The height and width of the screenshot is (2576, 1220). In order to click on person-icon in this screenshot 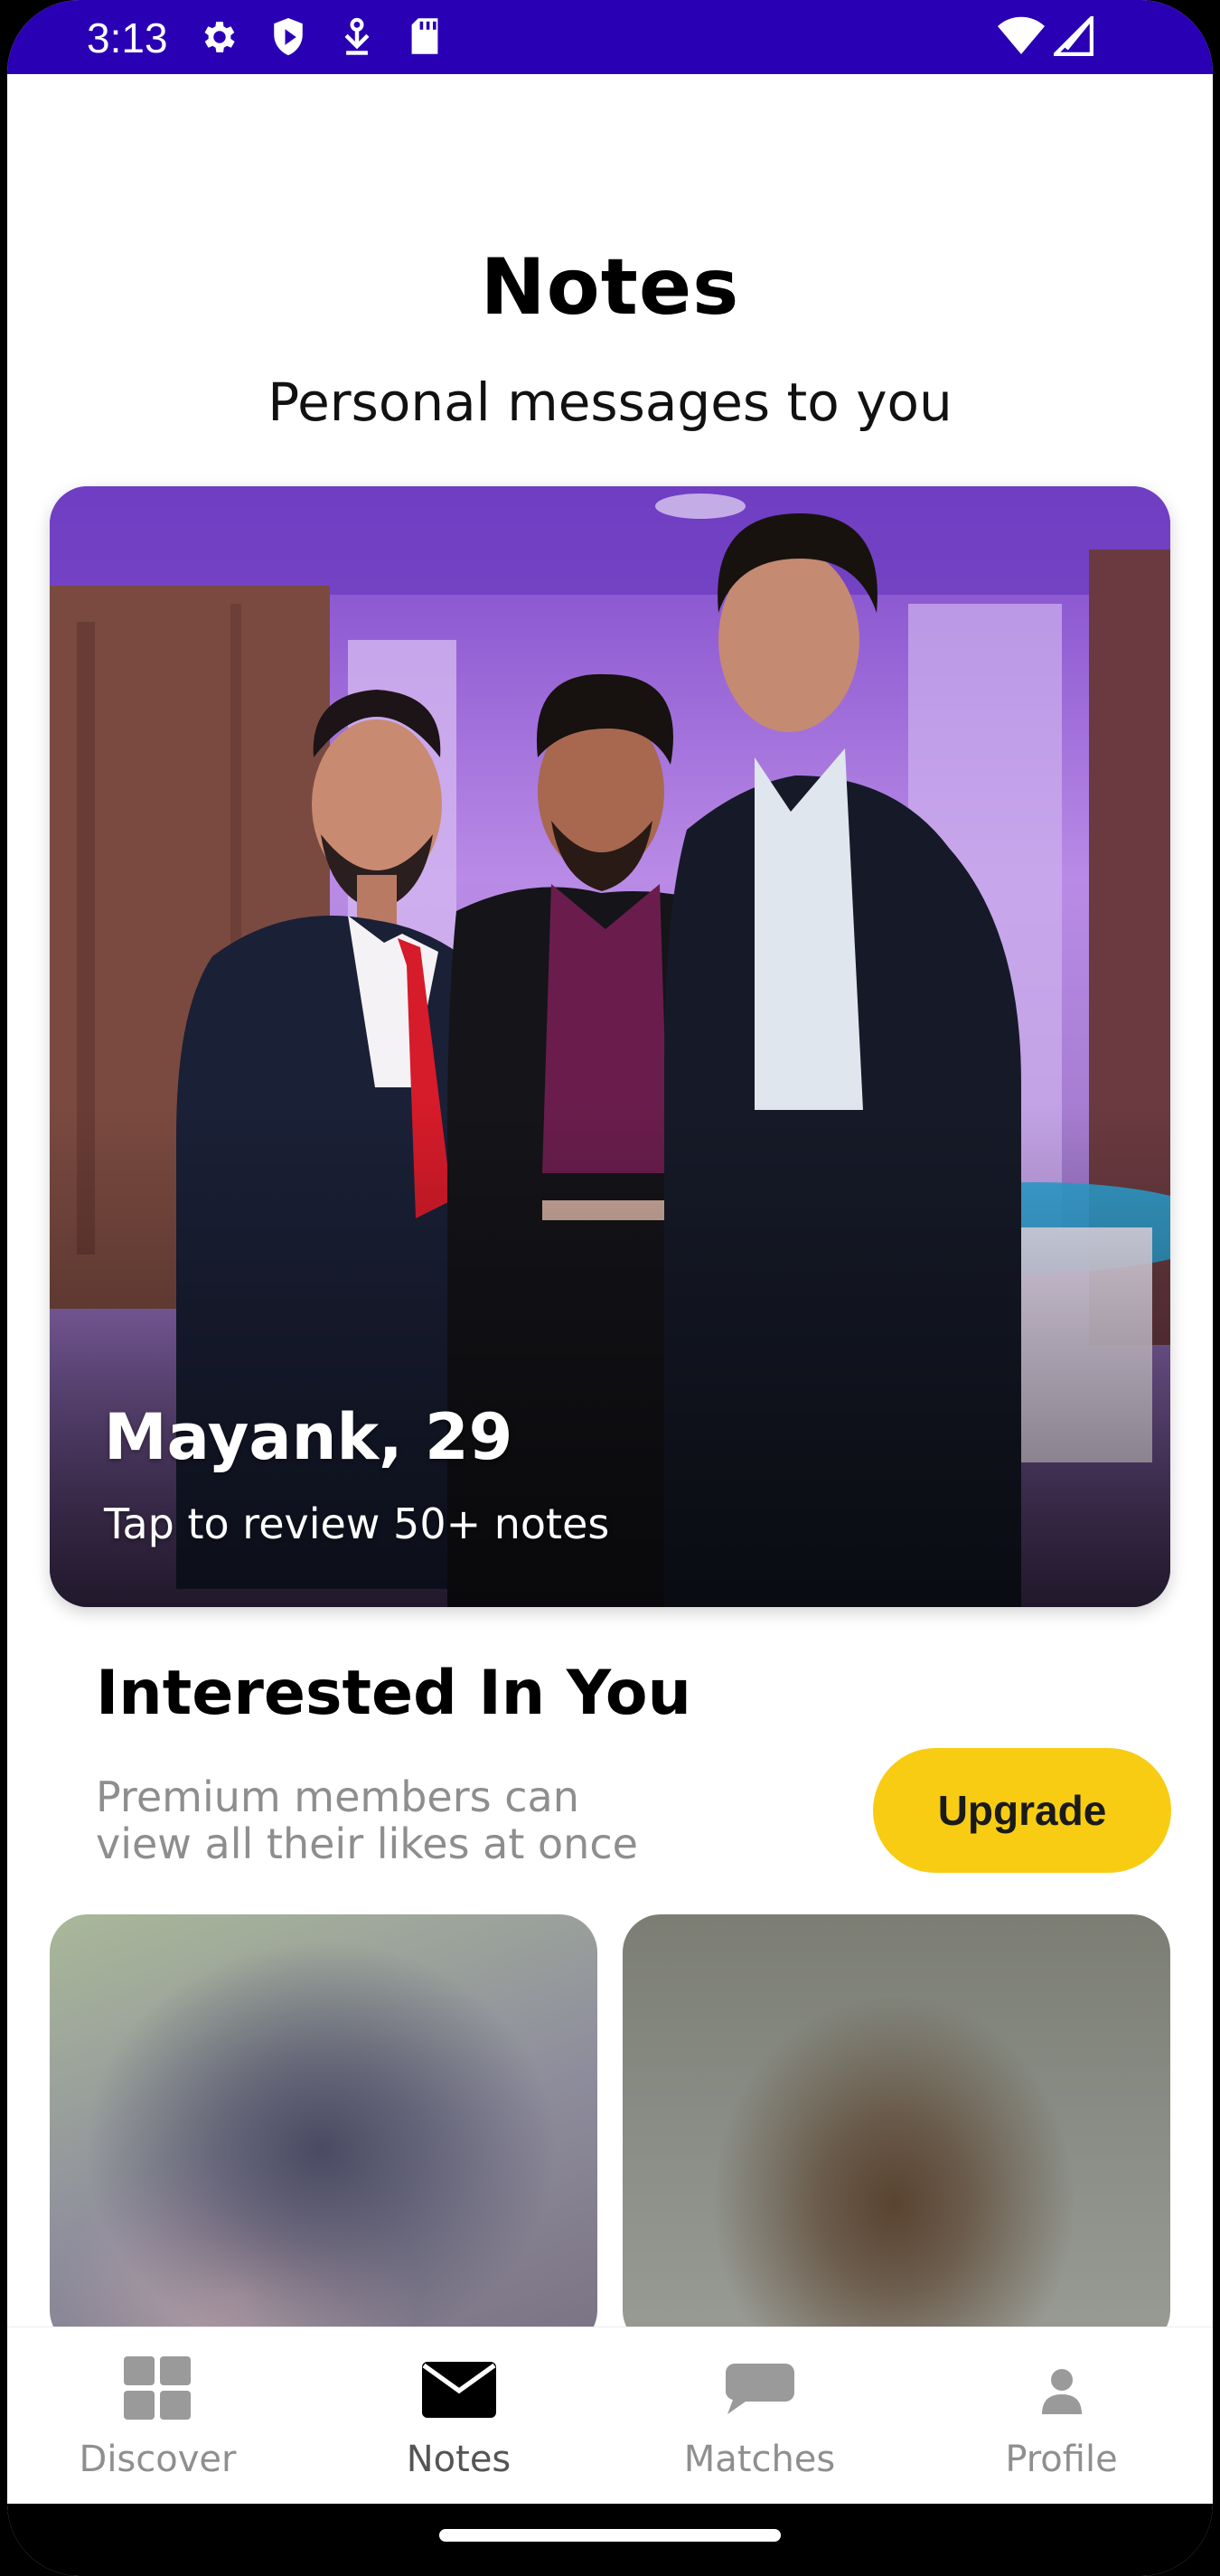, I will do `click(1061, 2391)`.